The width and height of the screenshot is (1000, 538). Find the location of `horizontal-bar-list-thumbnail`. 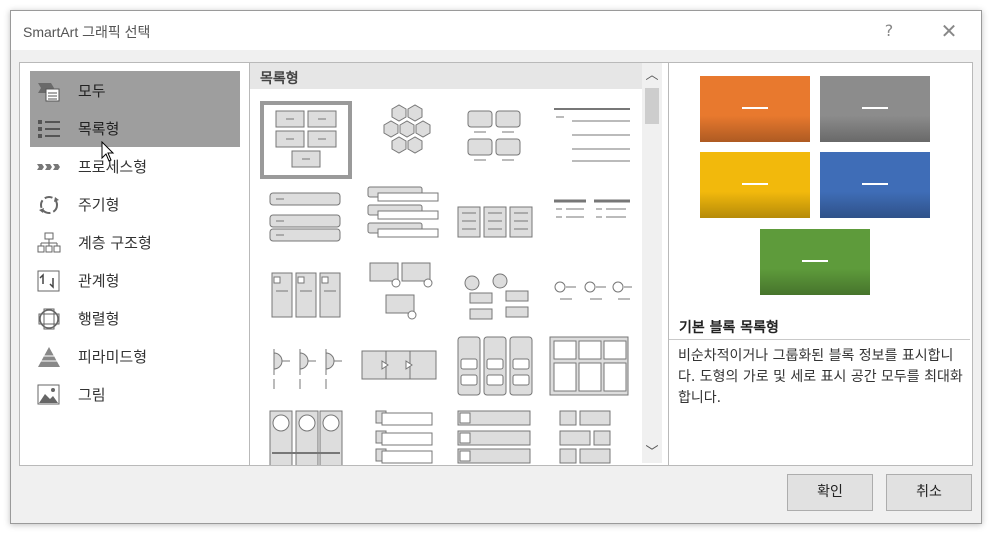

horizontal-bar-list-thumbnail is located at coordinates (494, 437).